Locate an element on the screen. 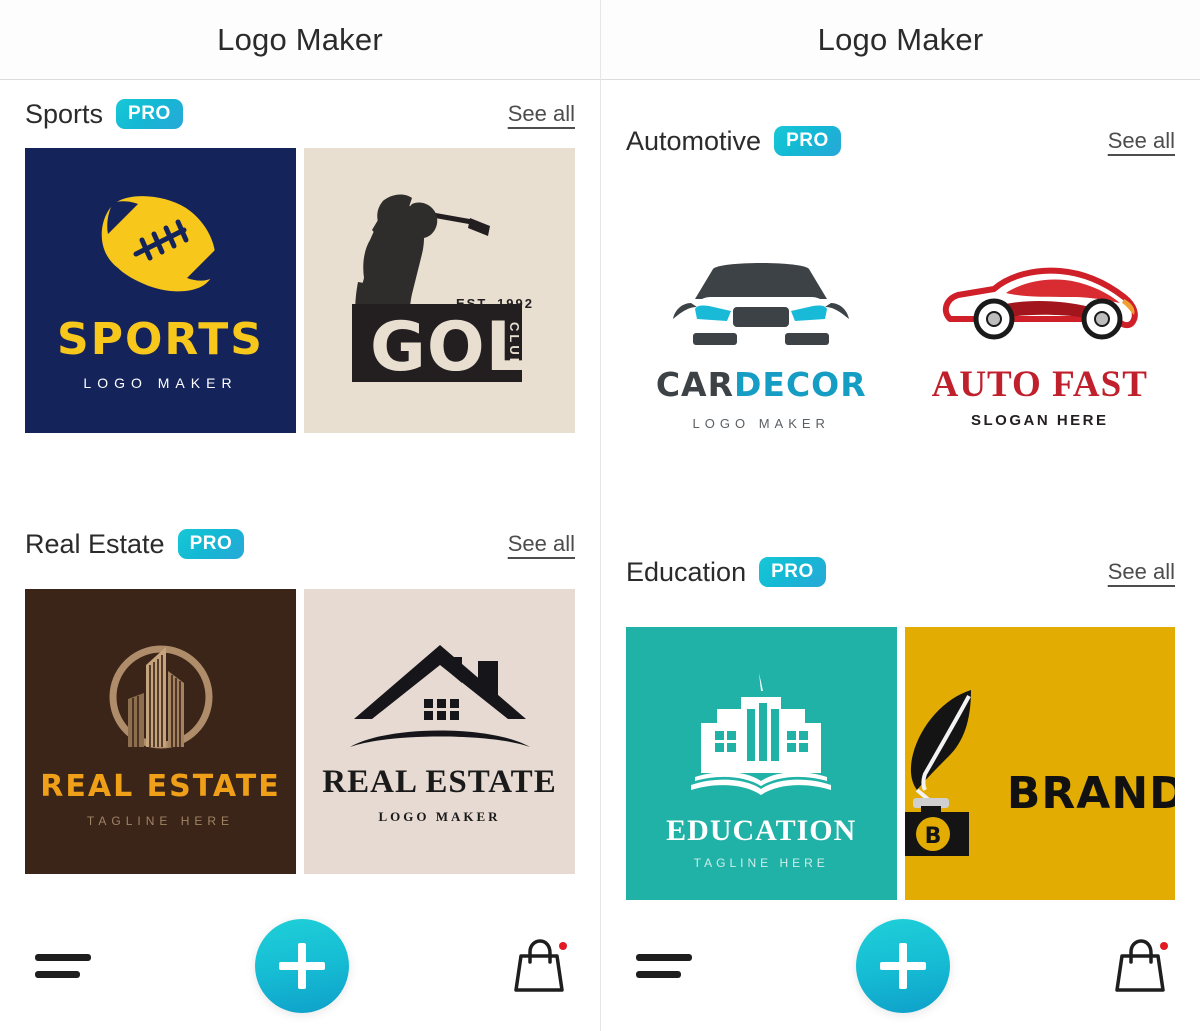 This screenshot has width=1200, height=1031. card-row-sports: SPORTS LOGO MAKER GOLF CLUB EST. 1992 is located at coordinates (300, 290).